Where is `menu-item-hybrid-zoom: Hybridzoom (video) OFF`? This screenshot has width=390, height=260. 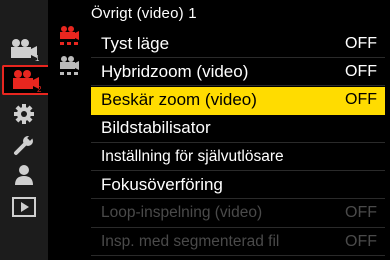
menu-item-hybrid-zoom: Hybridzoom (video) OFF is located at coordinates (238, 72).